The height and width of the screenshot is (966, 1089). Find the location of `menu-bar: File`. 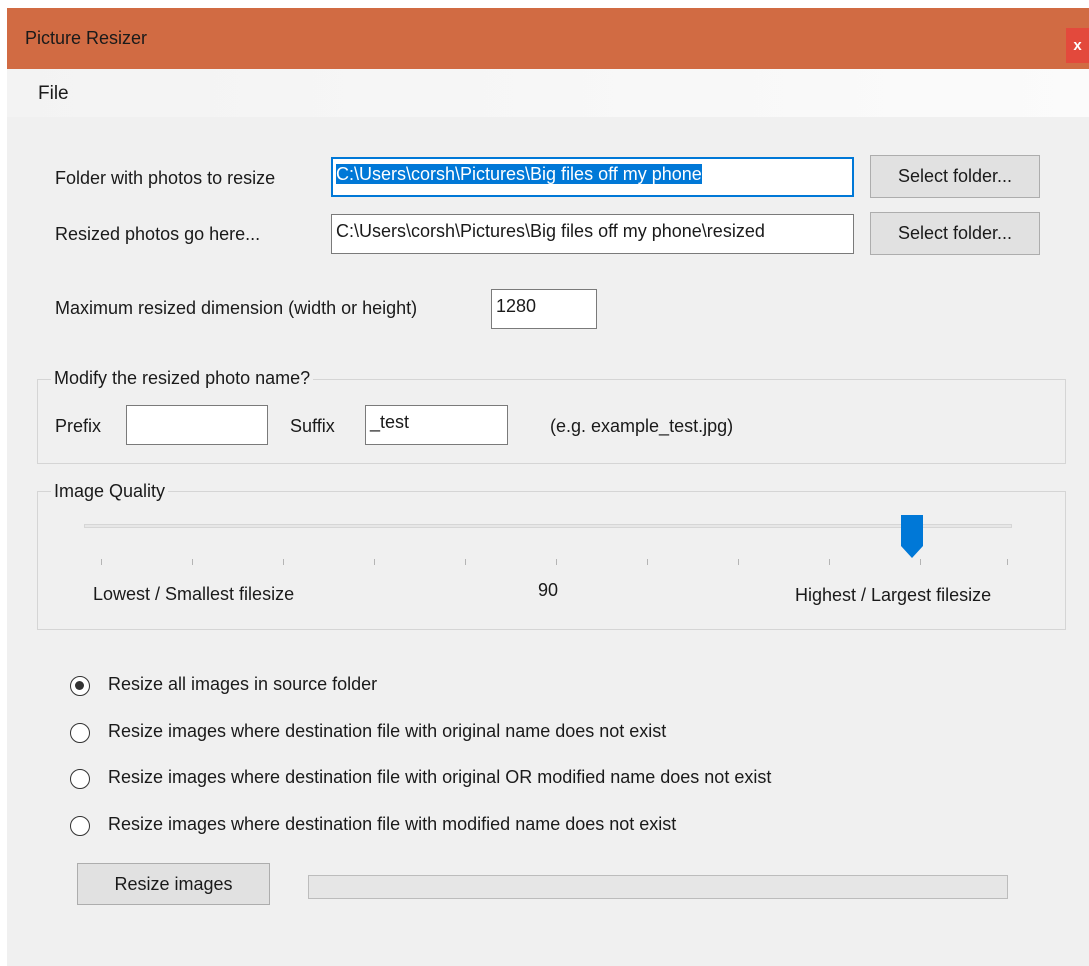

menu-bar: File is located at coordinates (548, 93).